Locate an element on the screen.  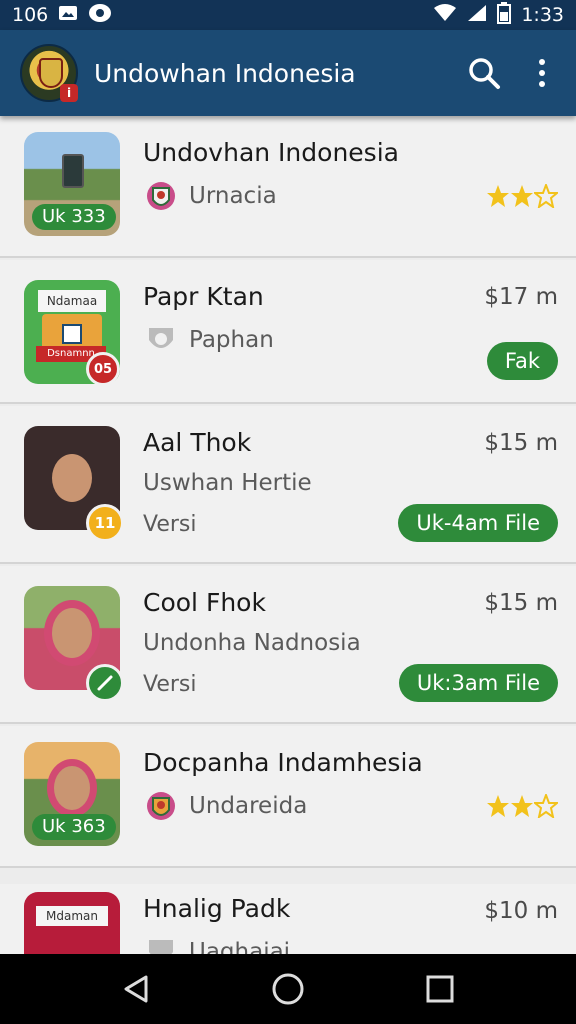
back-button is located at coordinates (136, 989).